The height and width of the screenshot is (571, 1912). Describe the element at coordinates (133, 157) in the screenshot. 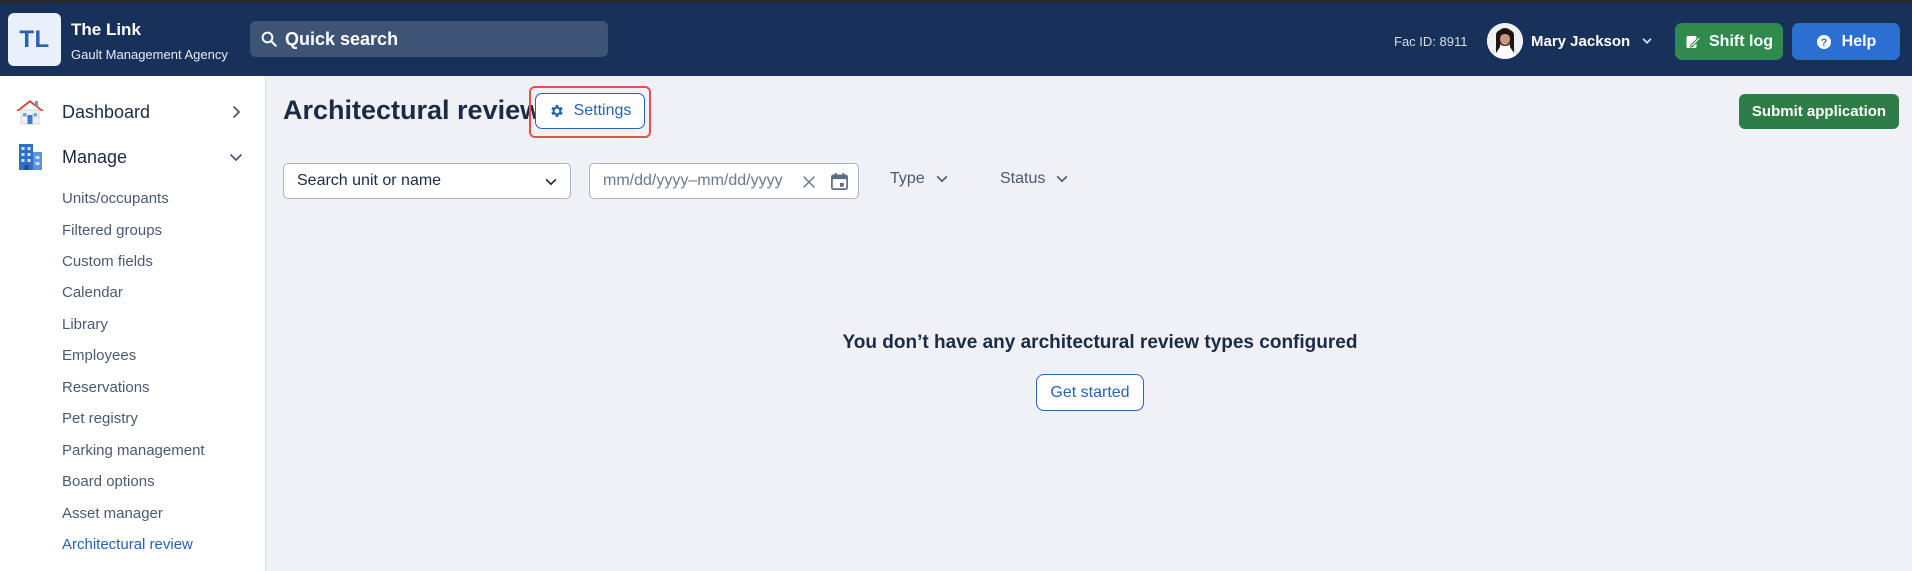

I see `sidebar-item-manage: Manage` at that location.